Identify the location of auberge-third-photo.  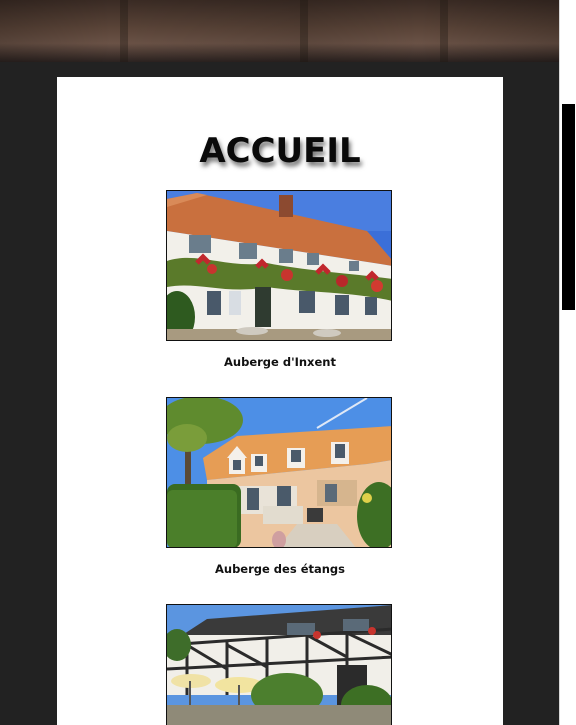
(279, 664).